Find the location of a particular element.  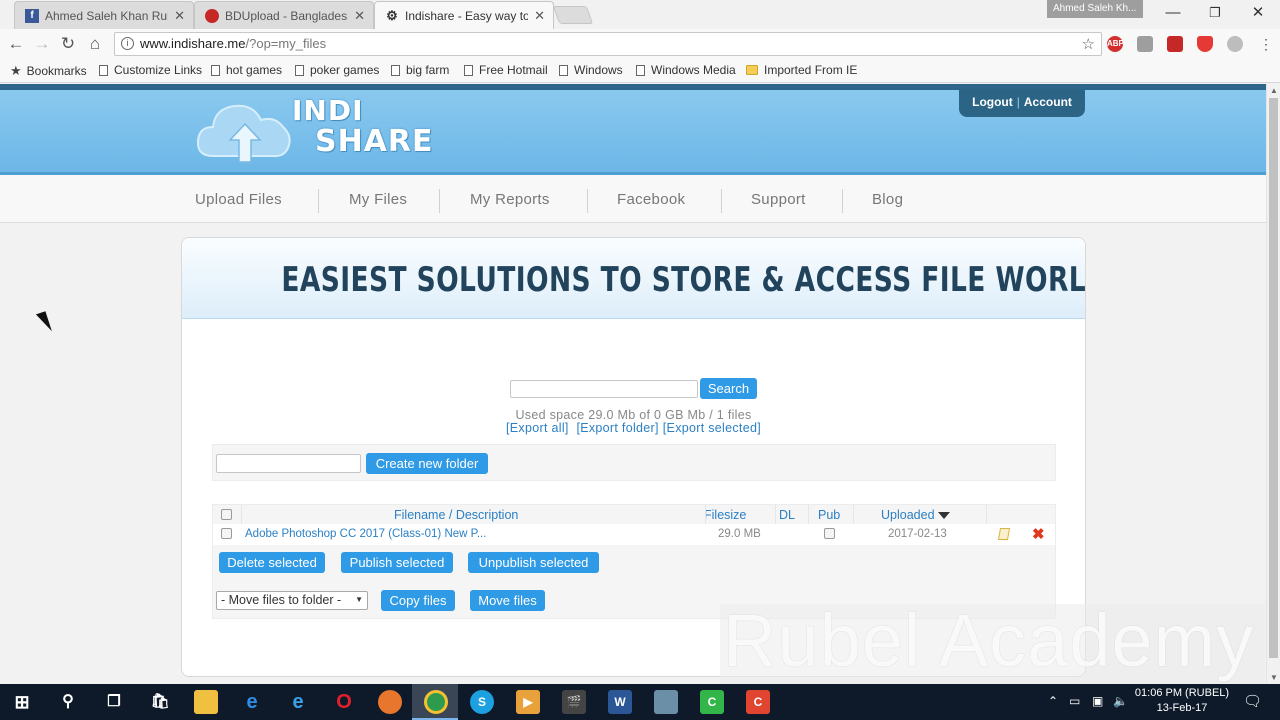

minimize-icon: — is located at coordinates (1173, 13).